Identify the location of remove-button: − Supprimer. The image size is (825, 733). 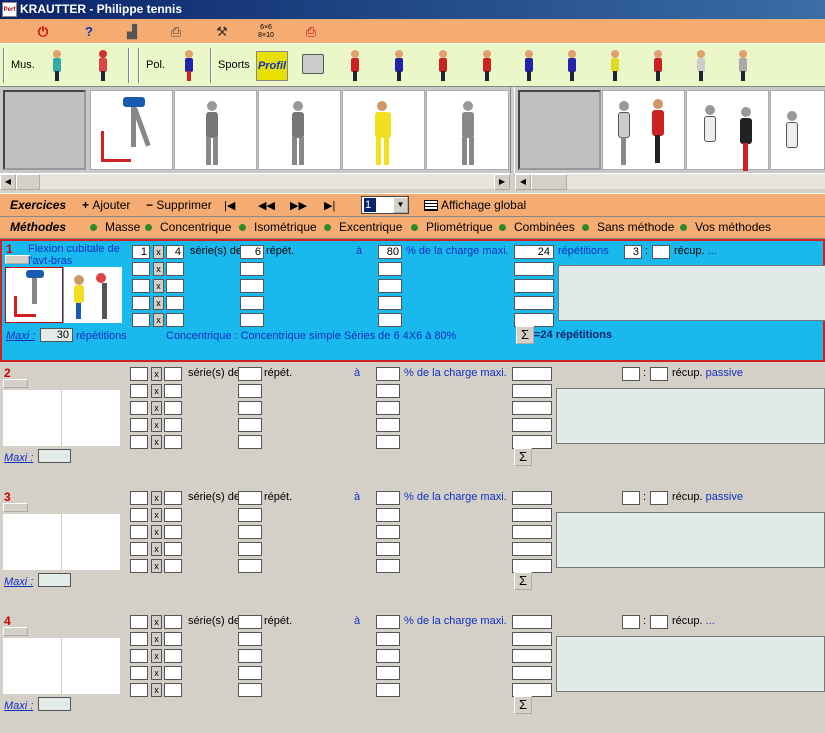
(179, 205).